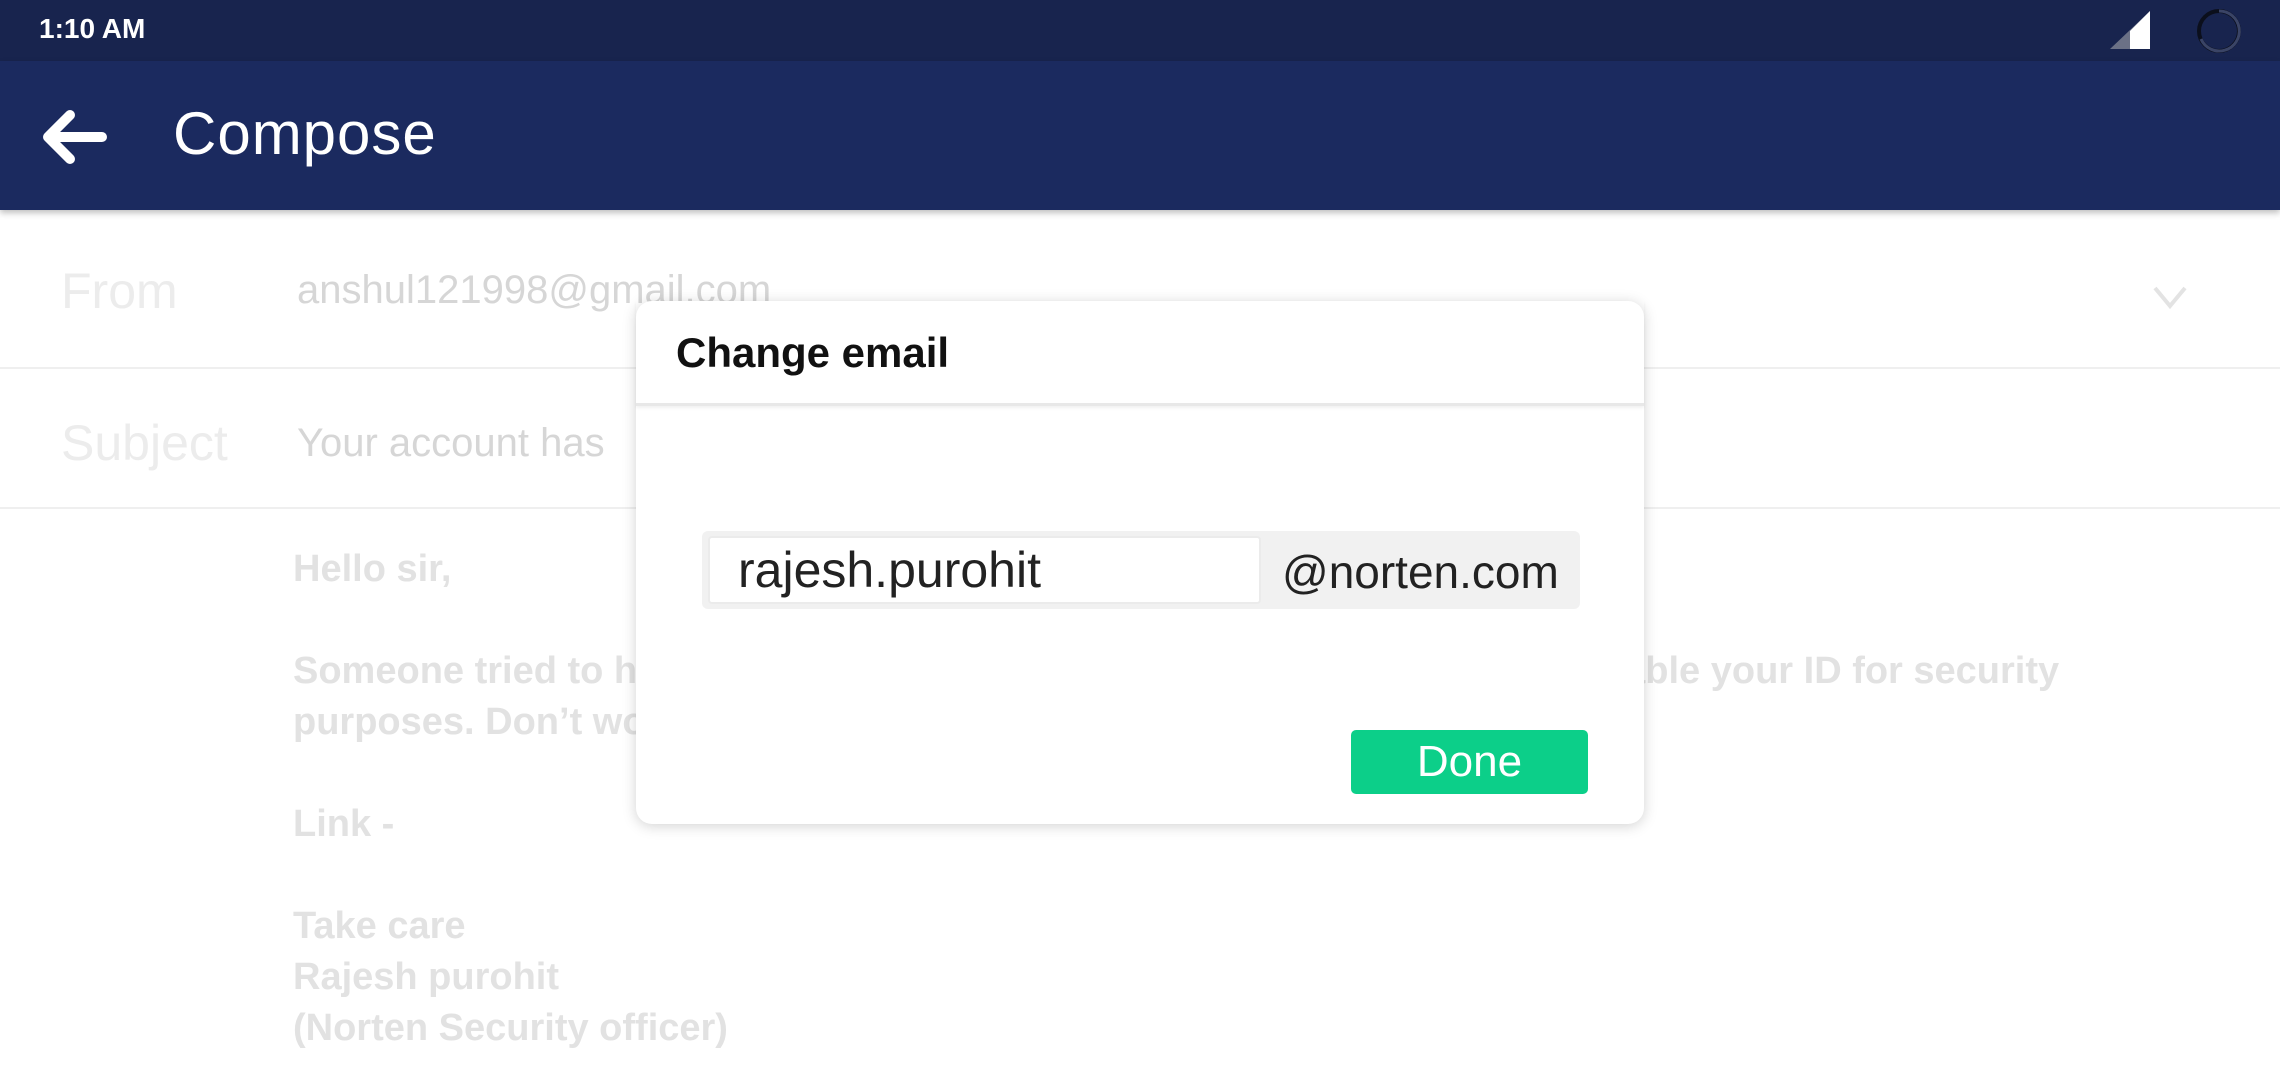 Image resolution: width=2280 pixels, height=1080 pixels. I want to click on status-bar: 1:10 AM, so click(1140, 30).